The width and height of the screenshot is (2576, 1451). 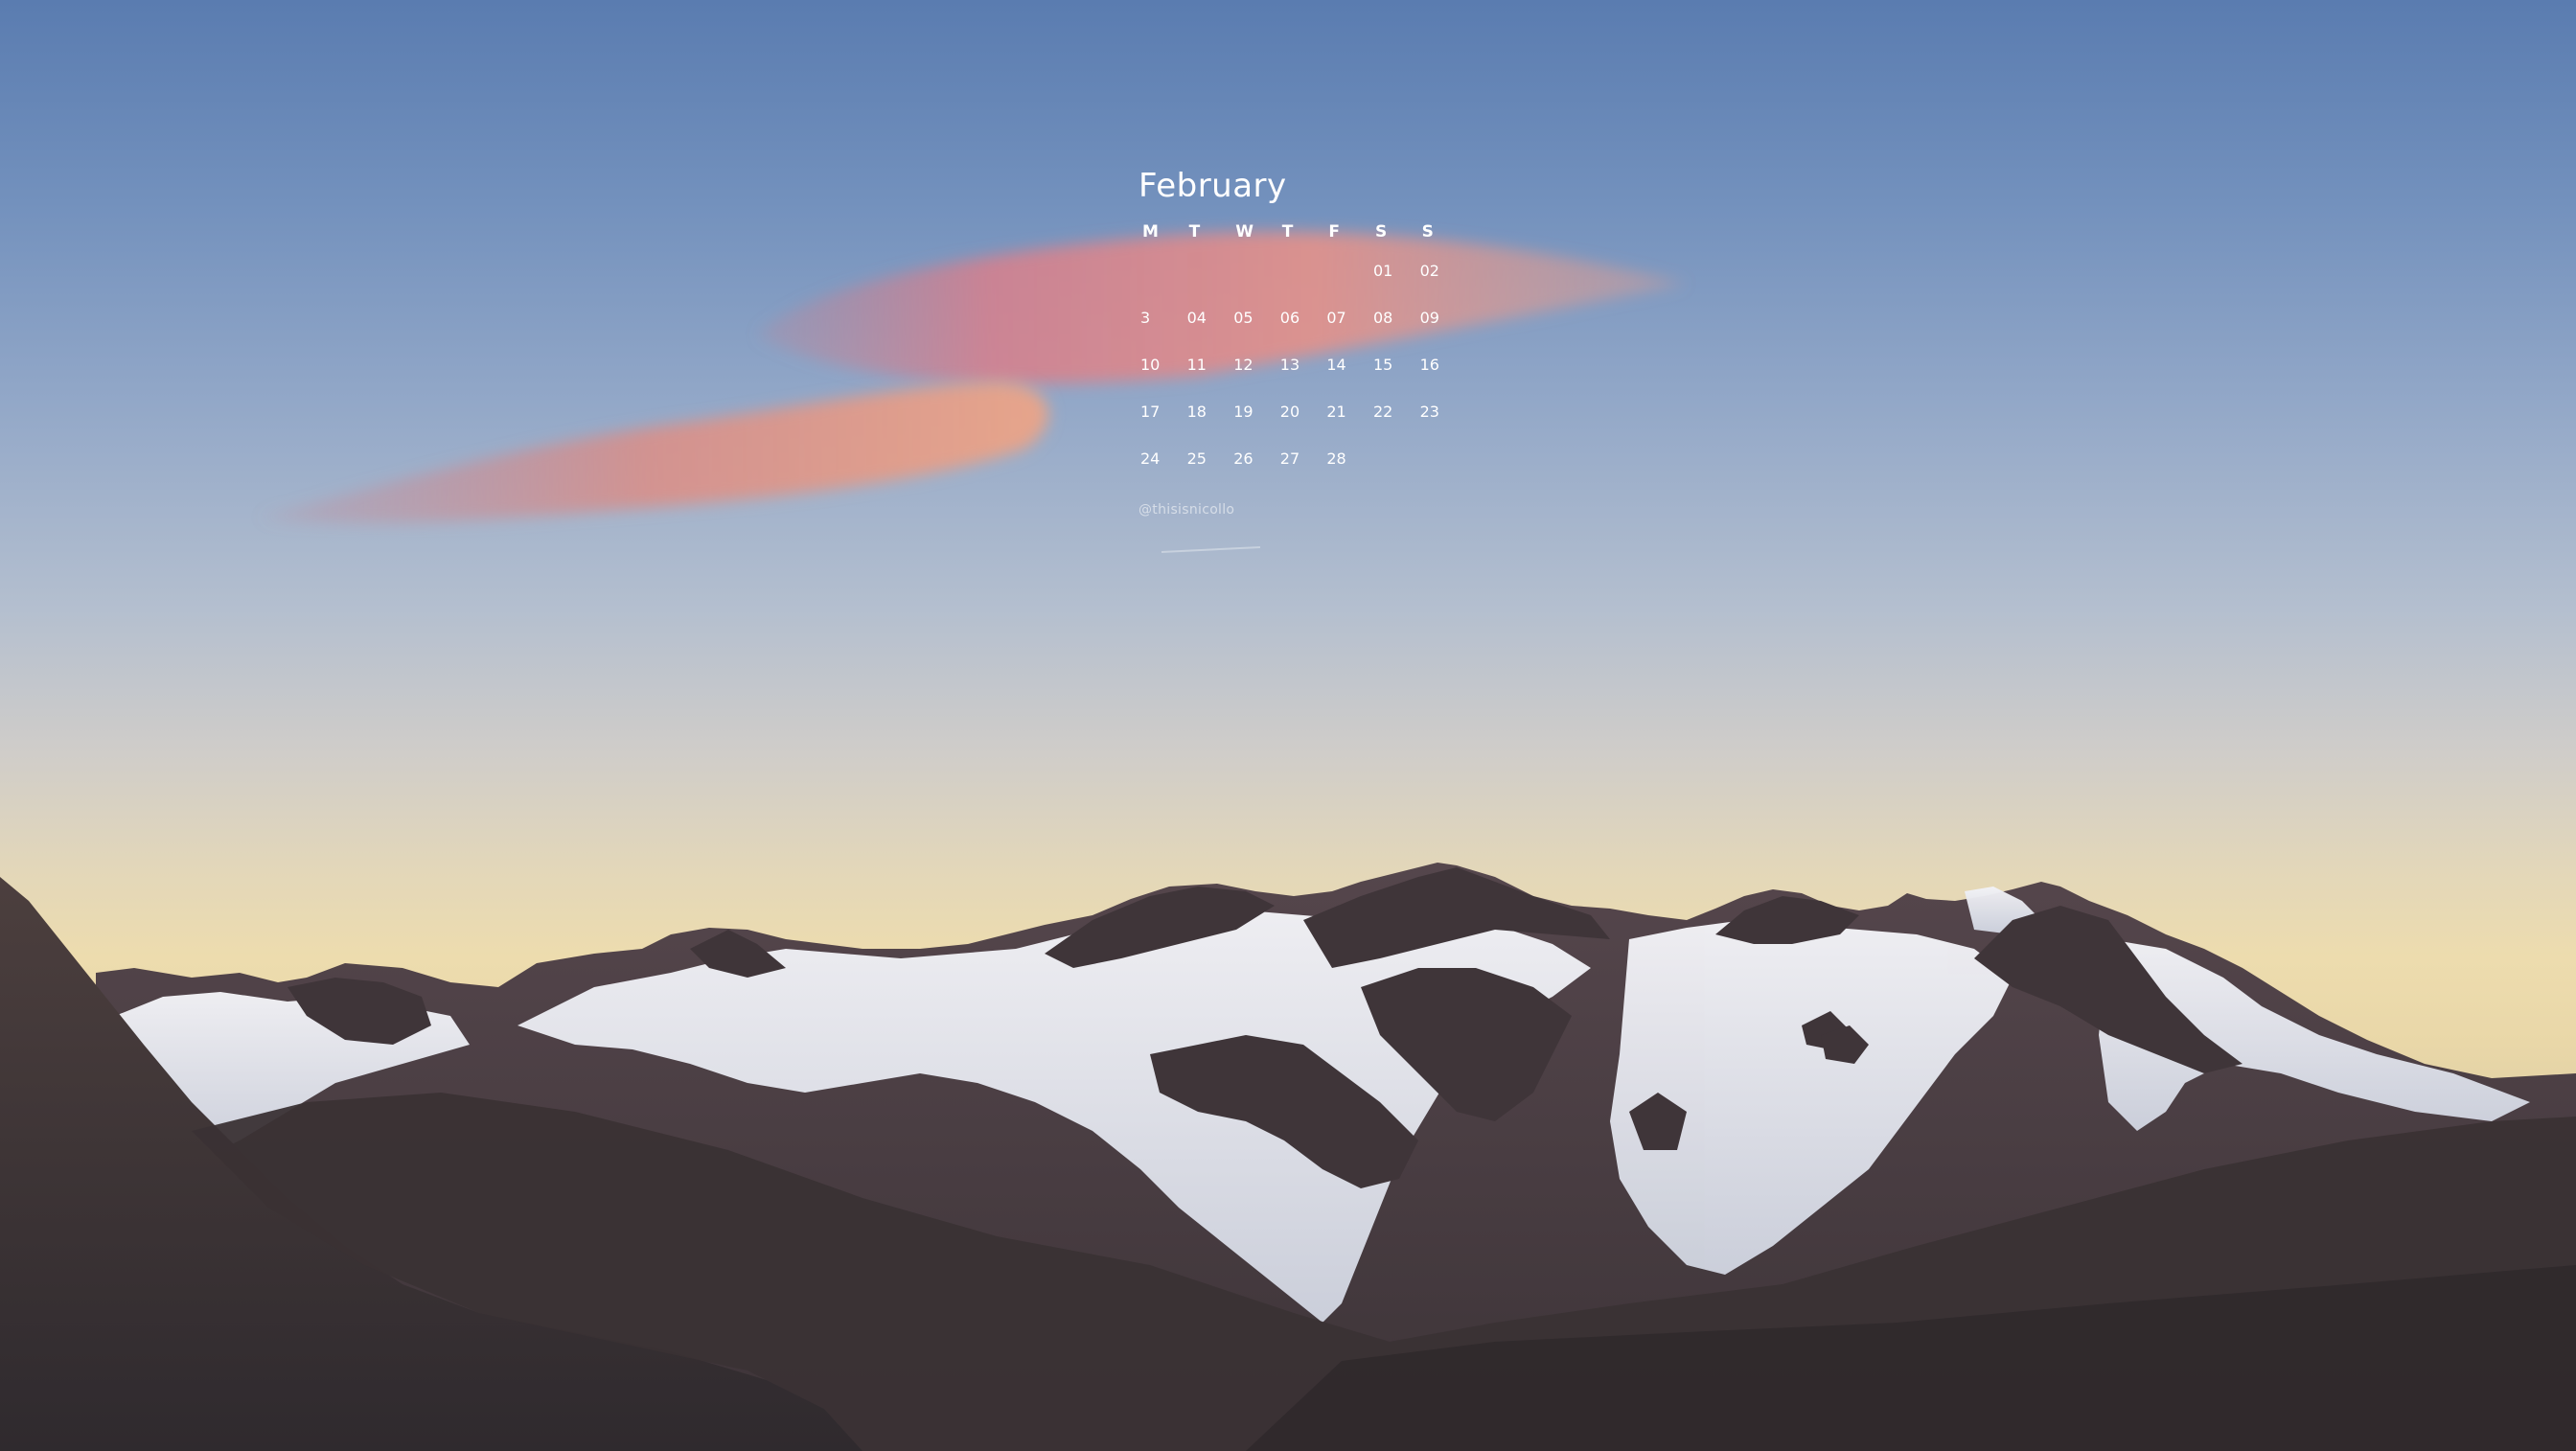 I want to click on day-cell: 17, so click(x=1150, y=412).